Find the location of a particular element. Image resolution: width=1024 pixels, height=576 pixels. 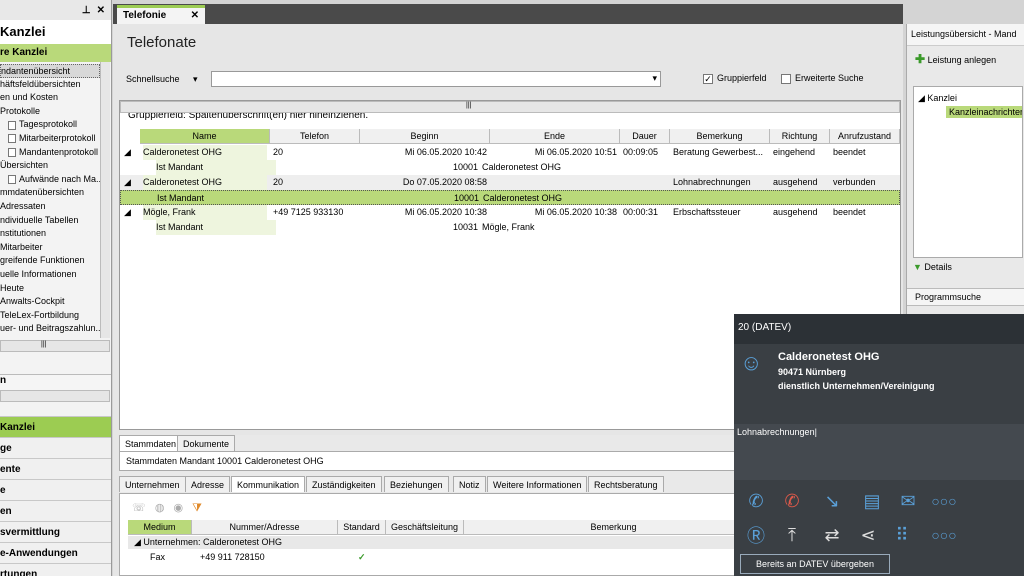

comm-column-header: Medium is located at coordinates (160, 527).